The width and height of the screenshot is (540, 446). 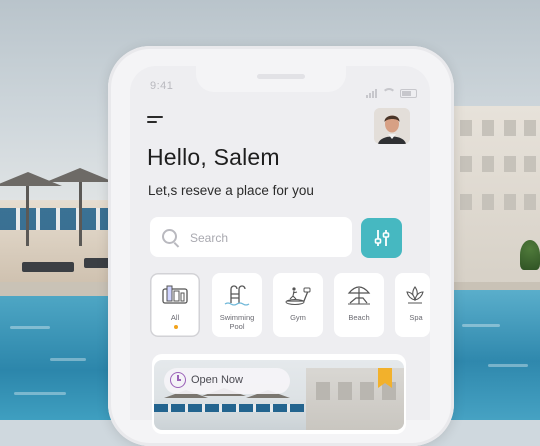 I want to click on signal-icon, so click(x=372, y=89).